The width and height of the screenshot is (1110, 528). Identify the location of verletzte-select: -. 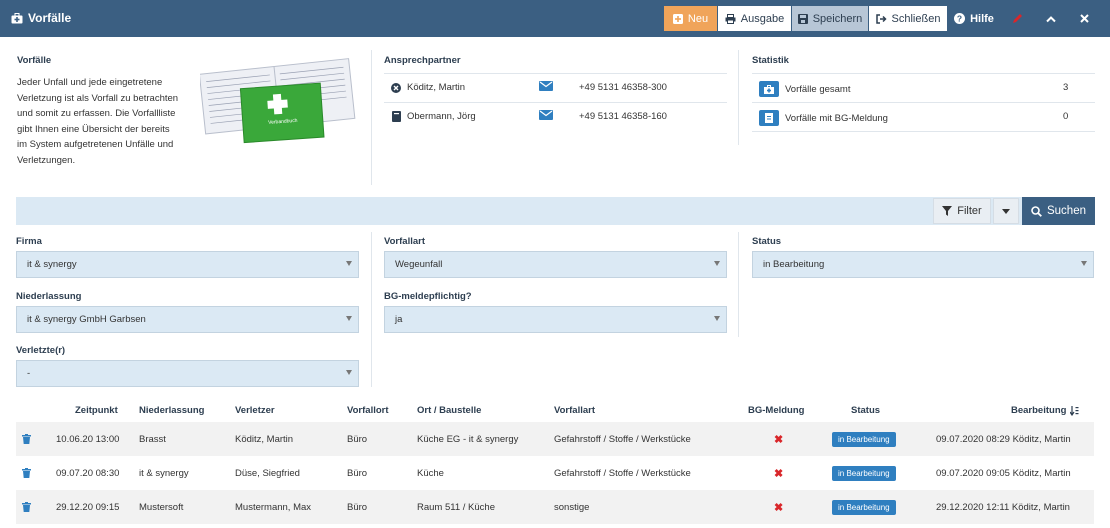
(187, 373).